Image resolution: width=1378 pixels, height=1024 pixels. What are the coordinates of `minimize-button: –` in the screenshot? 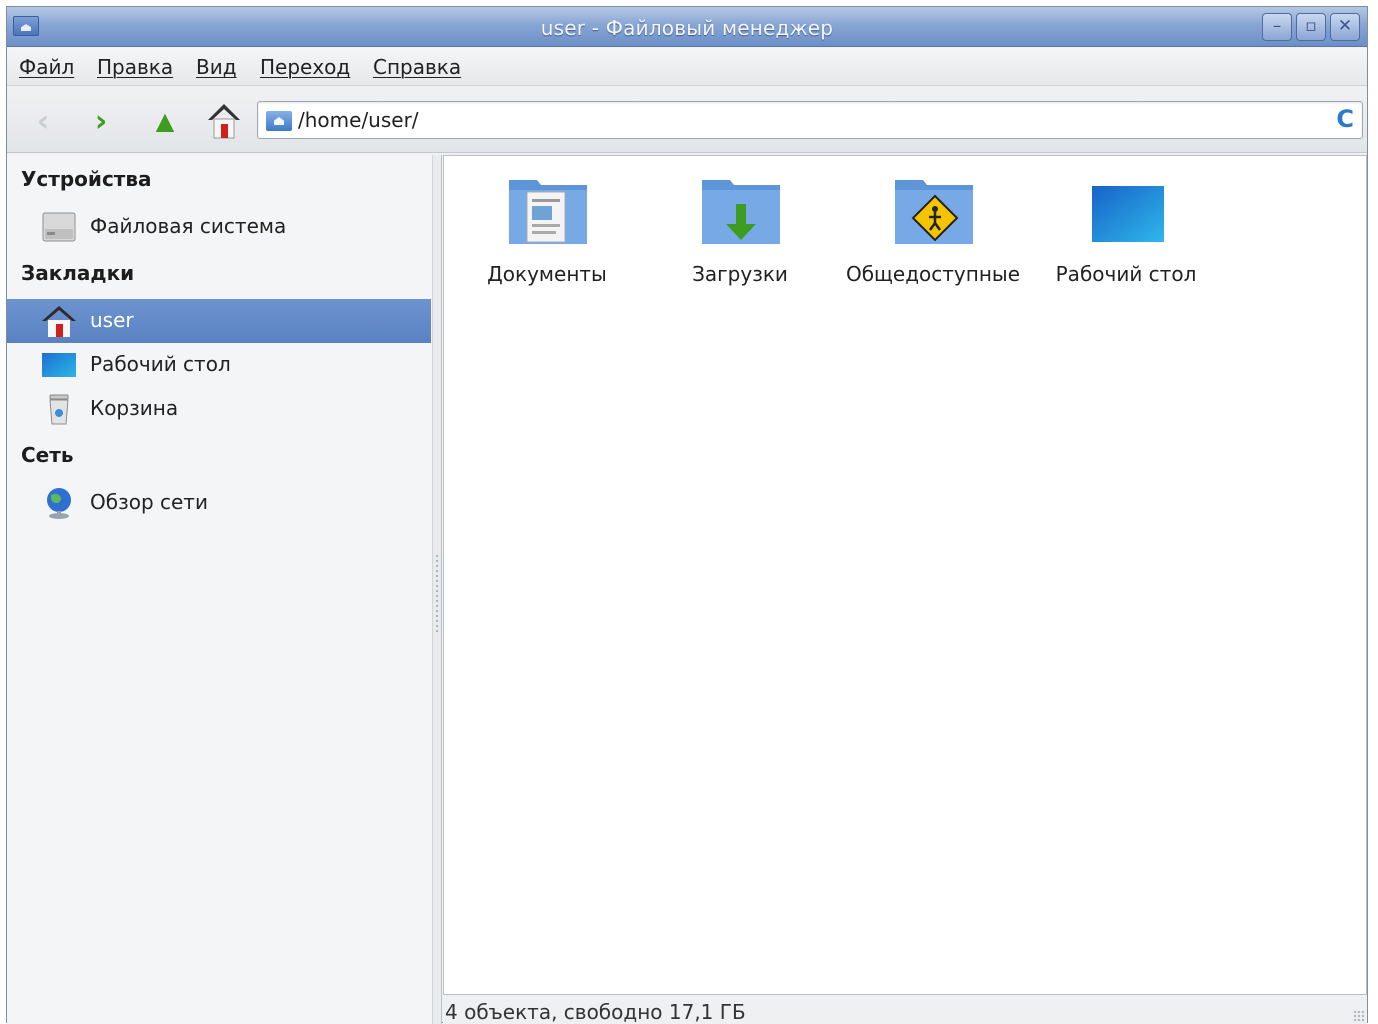 It's located at (1277, 27).